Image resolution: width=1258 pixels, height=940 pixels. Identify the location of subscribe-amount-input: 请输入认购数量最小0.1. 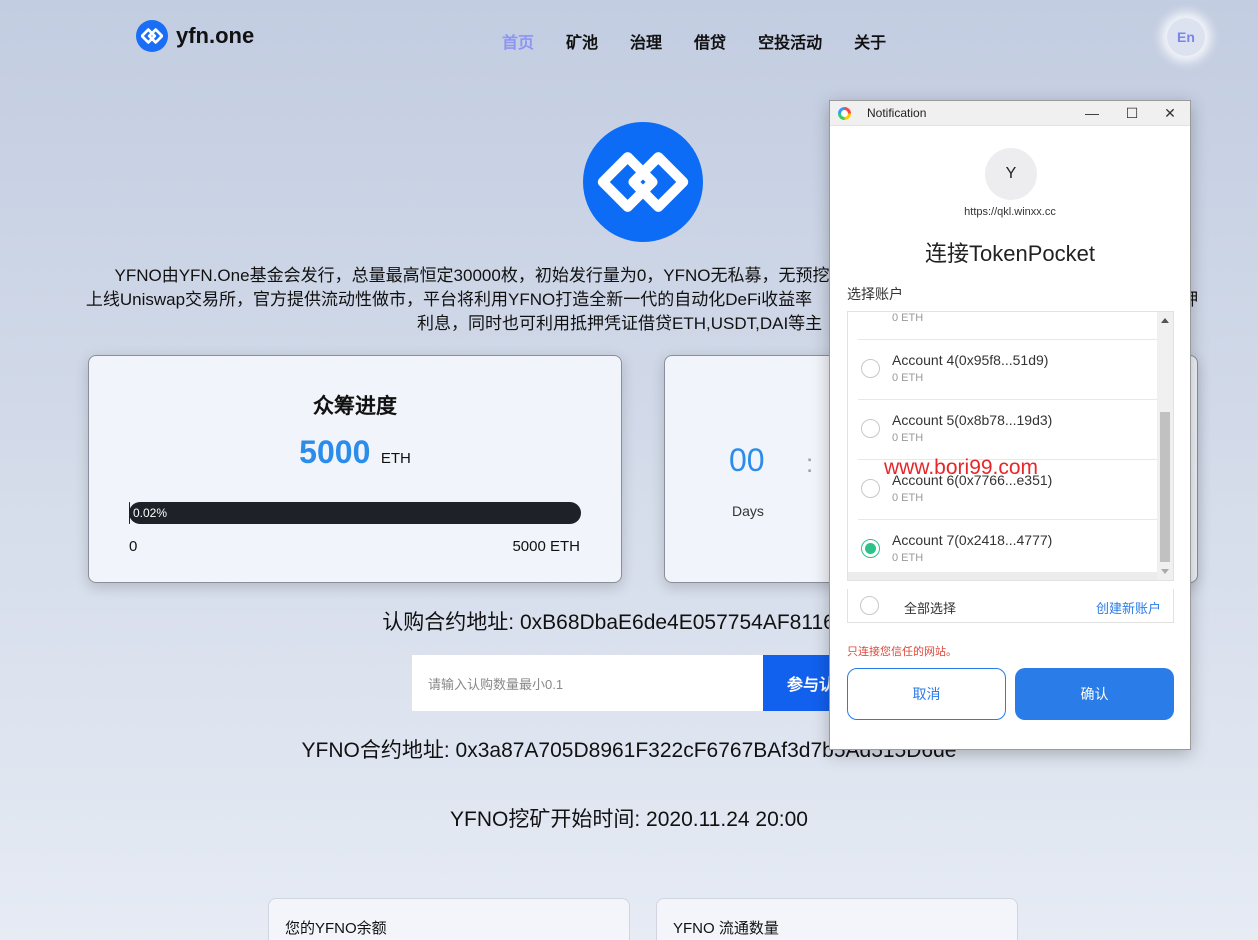
(588, 683).